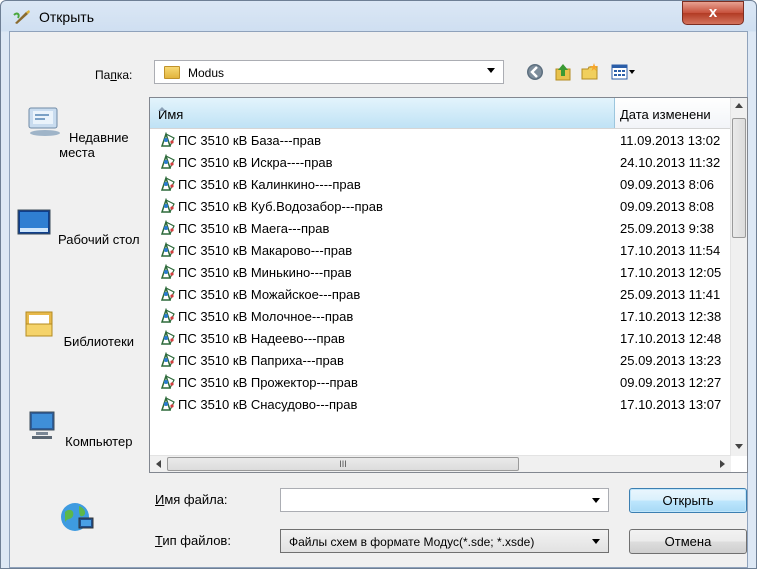  What do you see at coordinates (99, 441) in the screenshot?
I see `place-label: Компьютер` at bounding box center [99, 441].